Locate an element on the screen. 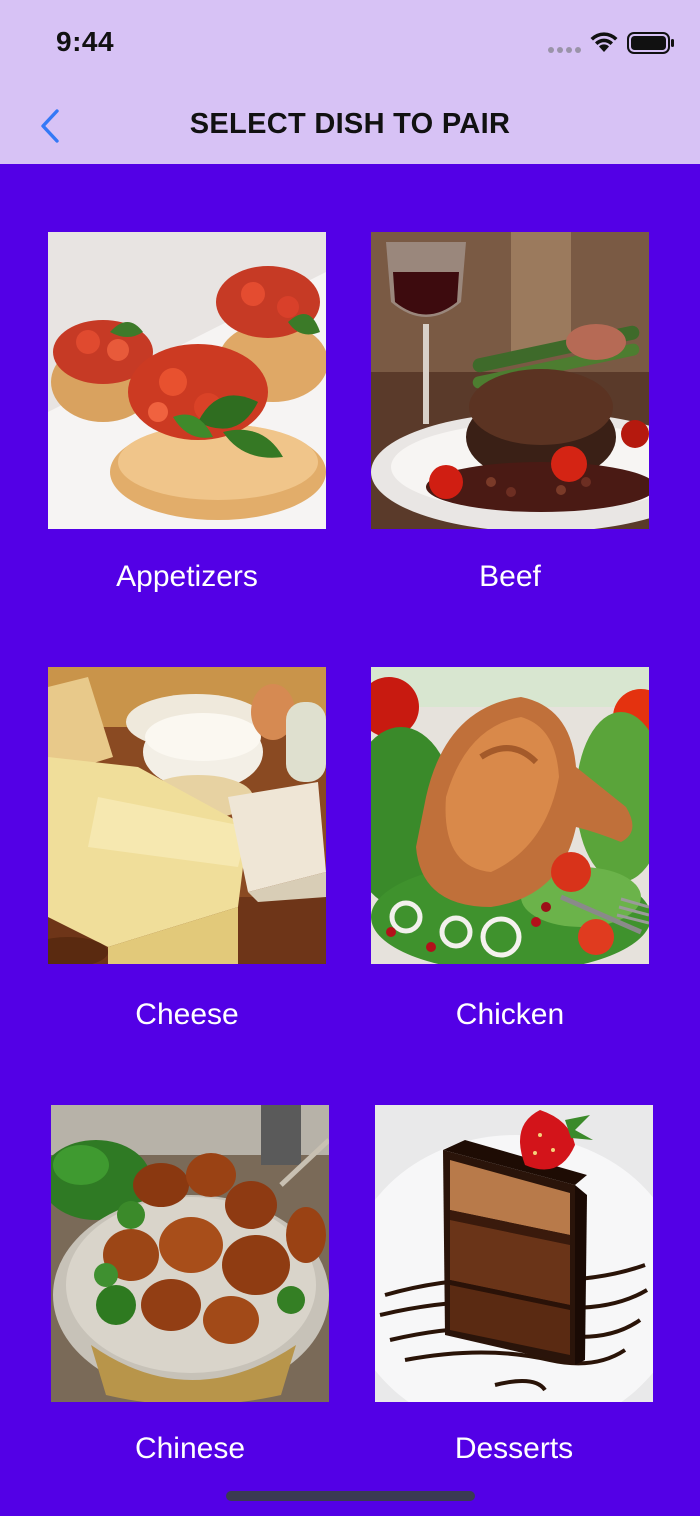  signal-icon is located at coordinates (564, 50).